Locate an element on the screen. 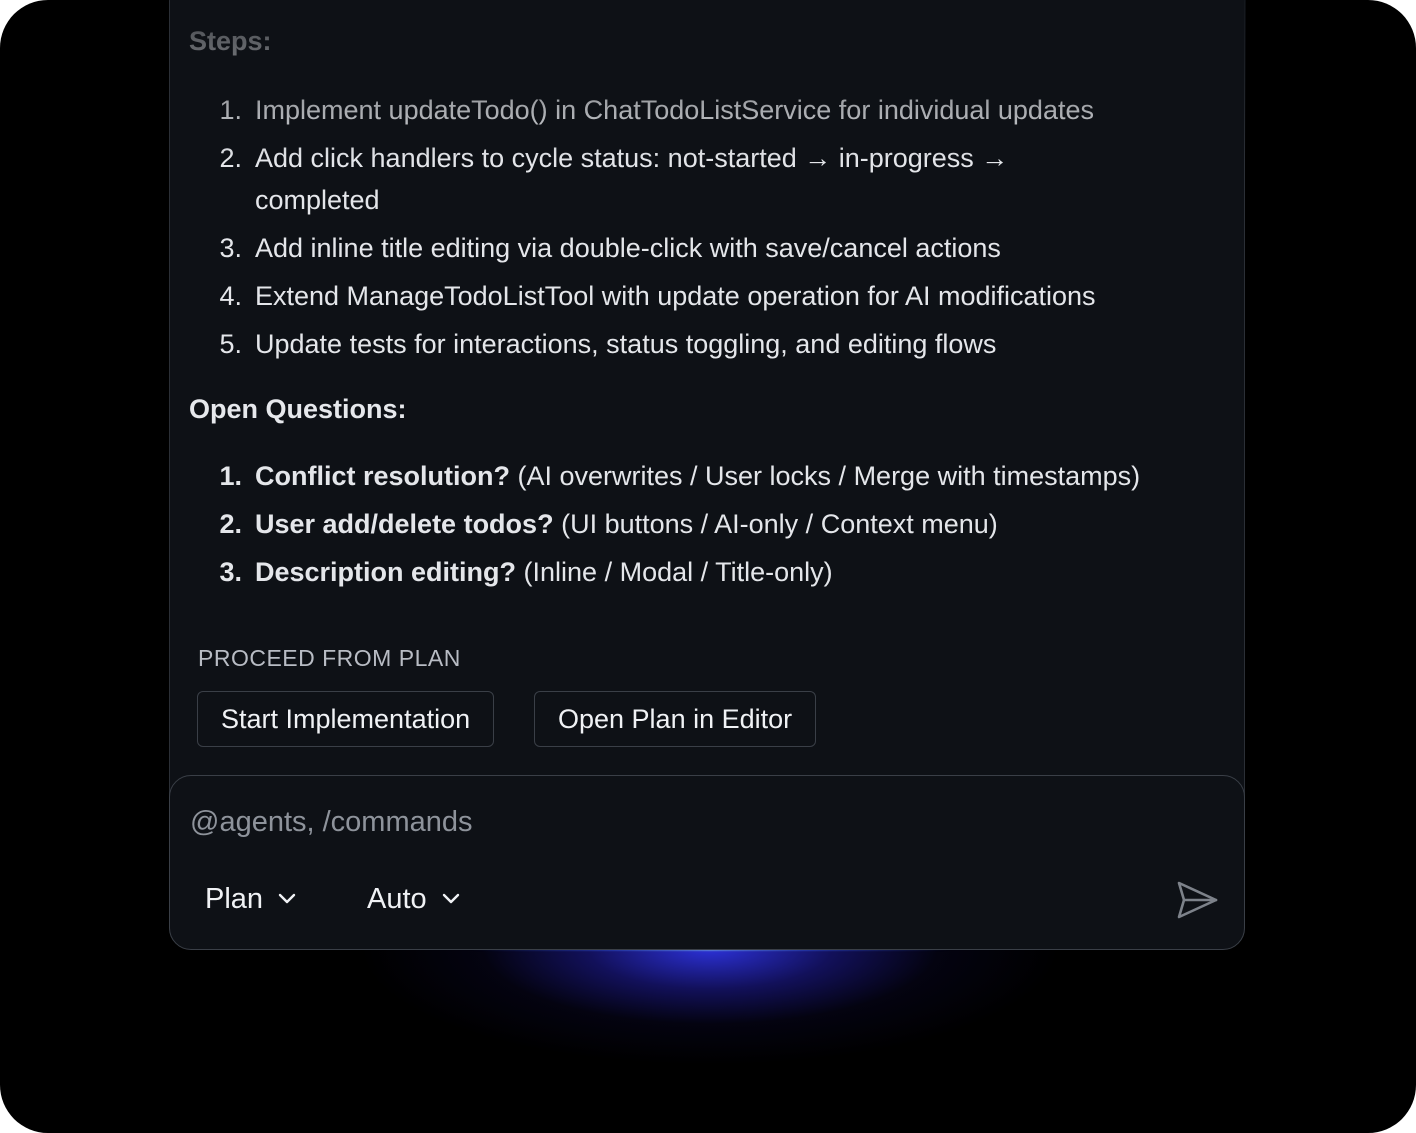 The image size is (1416, 1133). question-options: (Inline / Modal / Title-only) is located at coordinates (678, 572).